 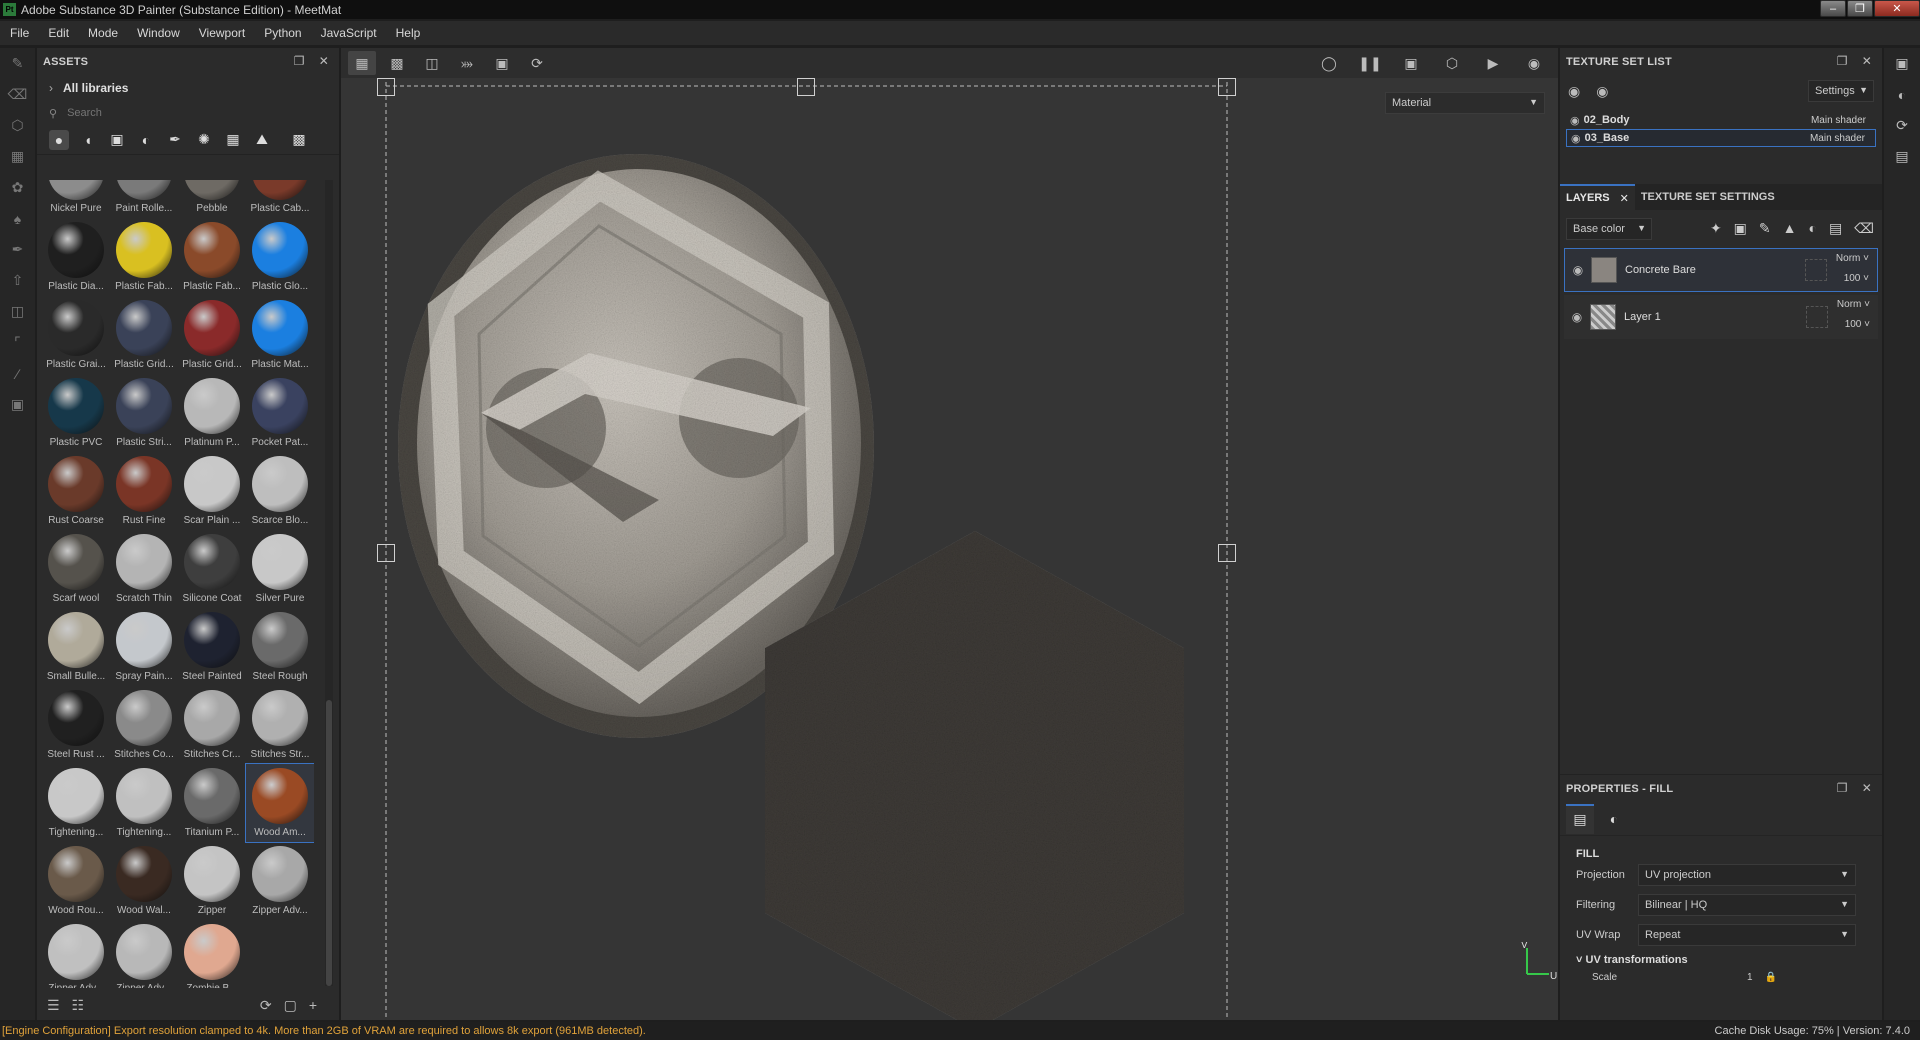 I want to click on menu-edit: Edit, so click(x=58, y=33).